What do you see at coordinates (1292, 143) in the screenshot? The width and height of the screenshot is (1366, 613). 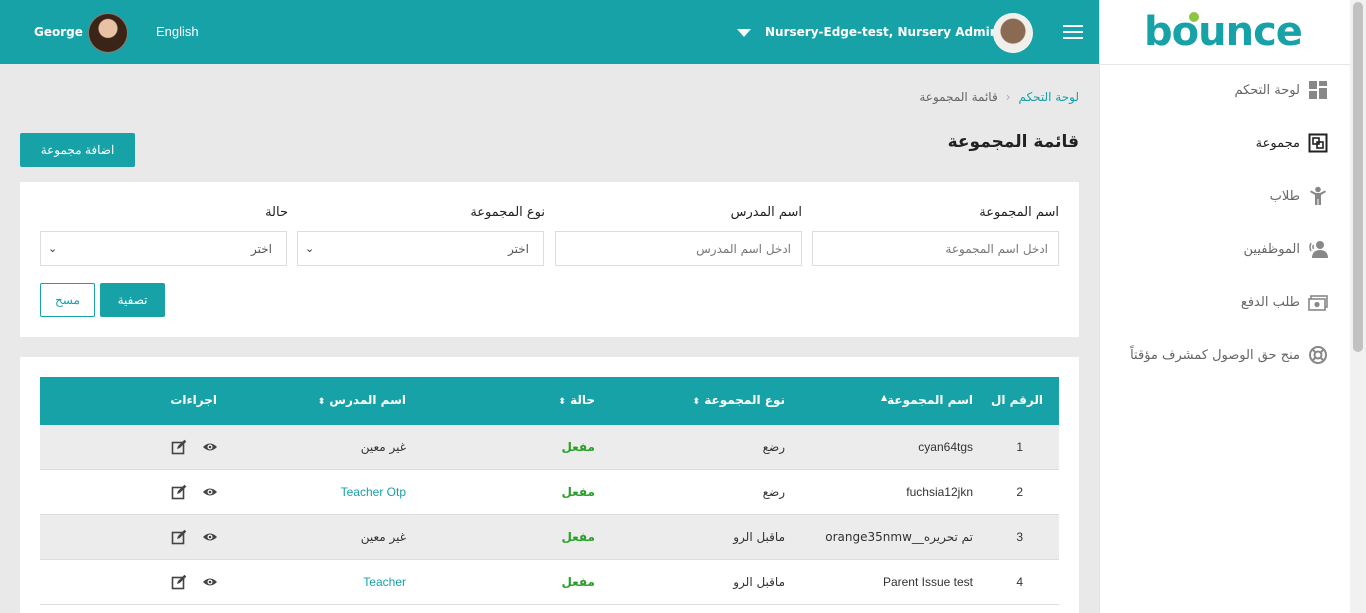 I see `sidebar-item-group: مجموعة` at bounding box center [1292, 143].